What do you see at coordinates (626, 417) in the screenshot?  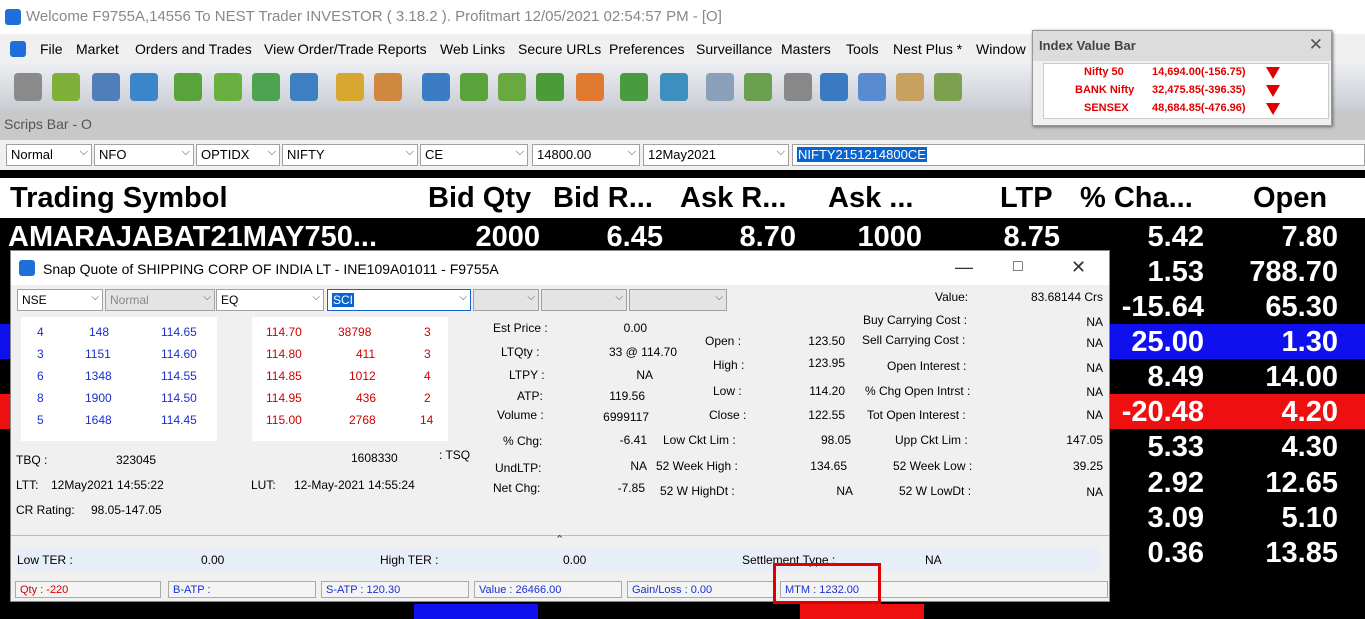 I see `volume-value: 6999117` at bounding box center [626, 417].